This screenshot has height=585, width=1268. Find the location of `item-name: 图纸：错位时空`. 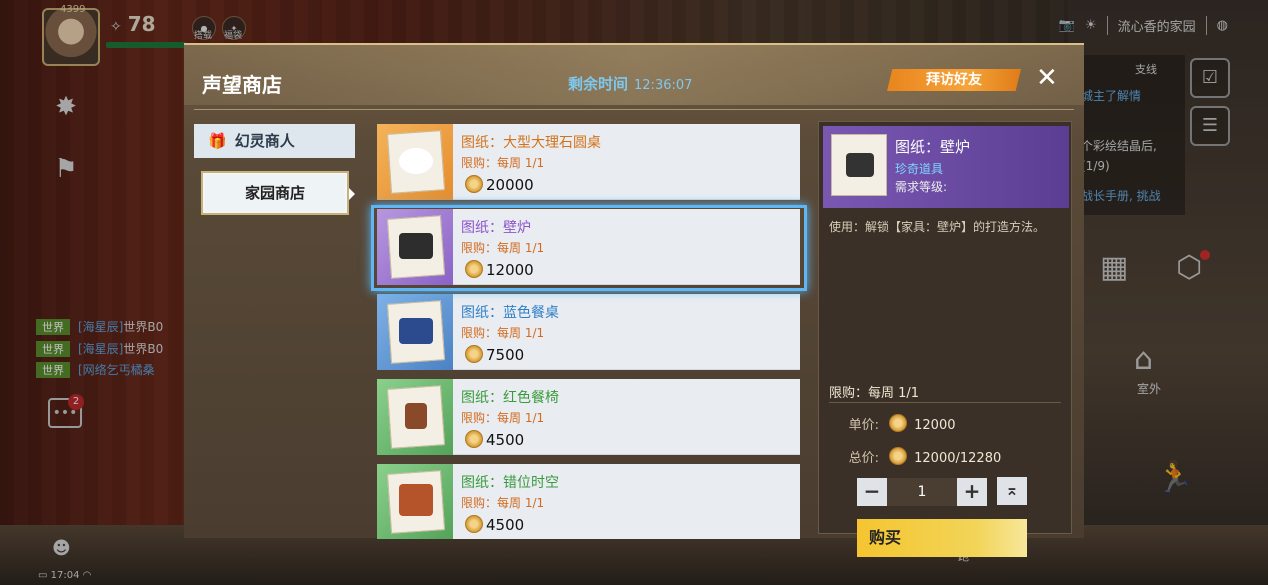

item-name: 图纸：错位时空 is located at coordinates (510, 483).